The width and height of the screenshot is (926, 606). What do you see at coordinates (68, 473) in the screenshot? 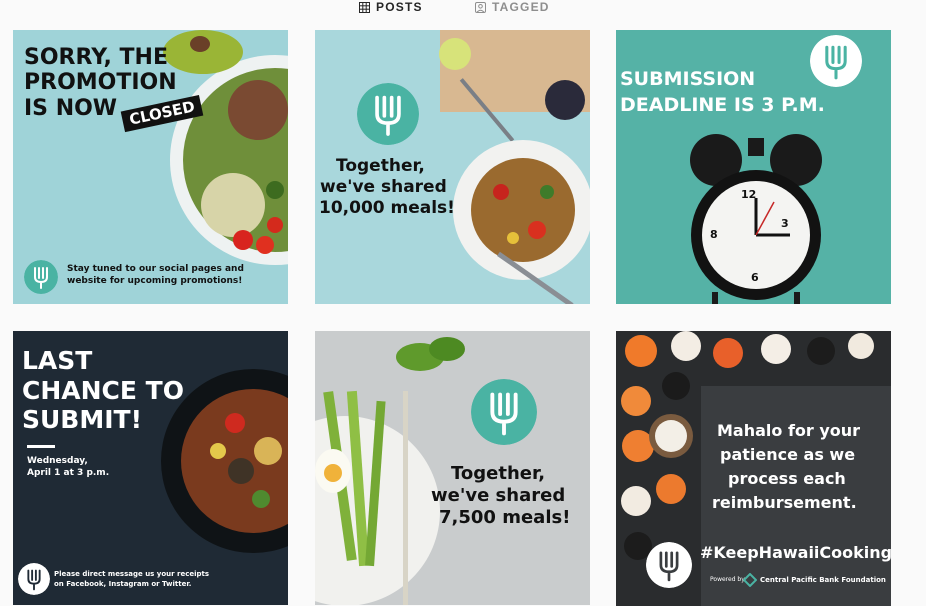
I see `post-sub-line-2: April 1 at 3 p.m.` at bounding box center [68, 473].